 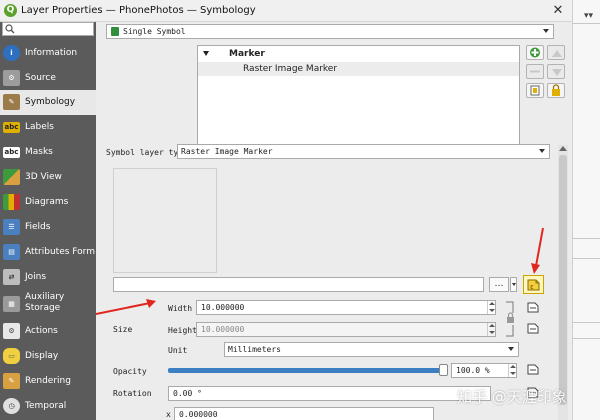 What do you see at coordinates (358, 100) in the screenshot?
I see `symbol-layer-tree: Marker Raster Image Marker` at bounding box center [358, 100].